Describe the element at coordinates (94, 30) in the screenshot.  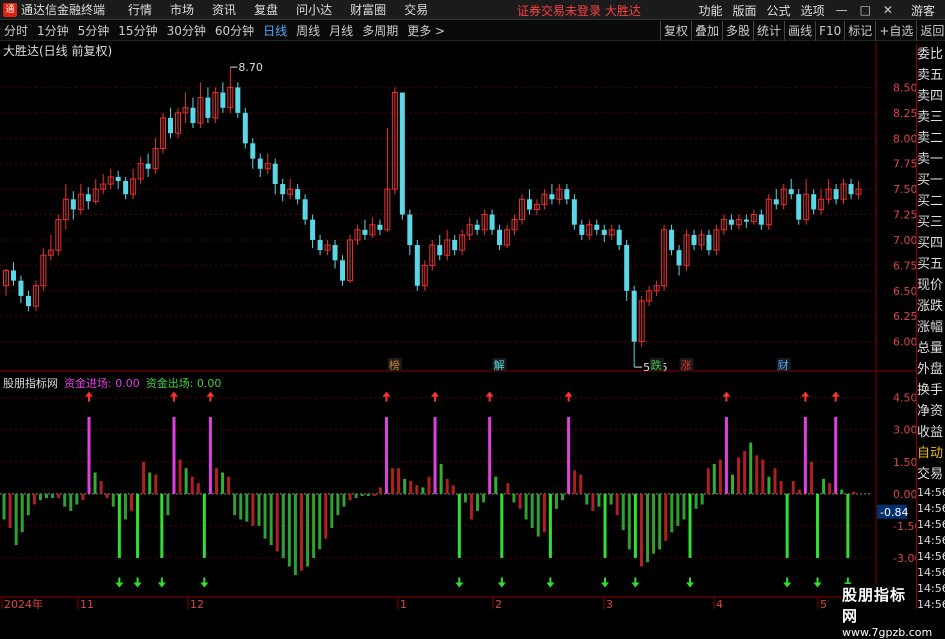
I see `tab-5min: 5分钟` at that location.